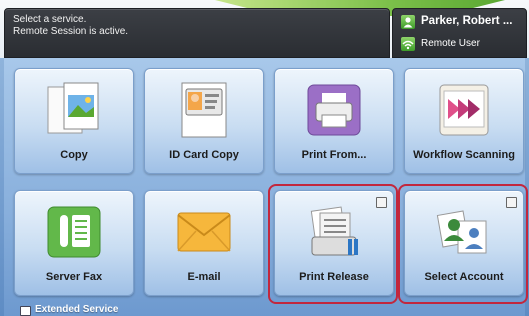 The width and height of the screenshot is (529, 316). I want to click on workflow-scanning-tile: Workflow Scanning, so click(464, 121).